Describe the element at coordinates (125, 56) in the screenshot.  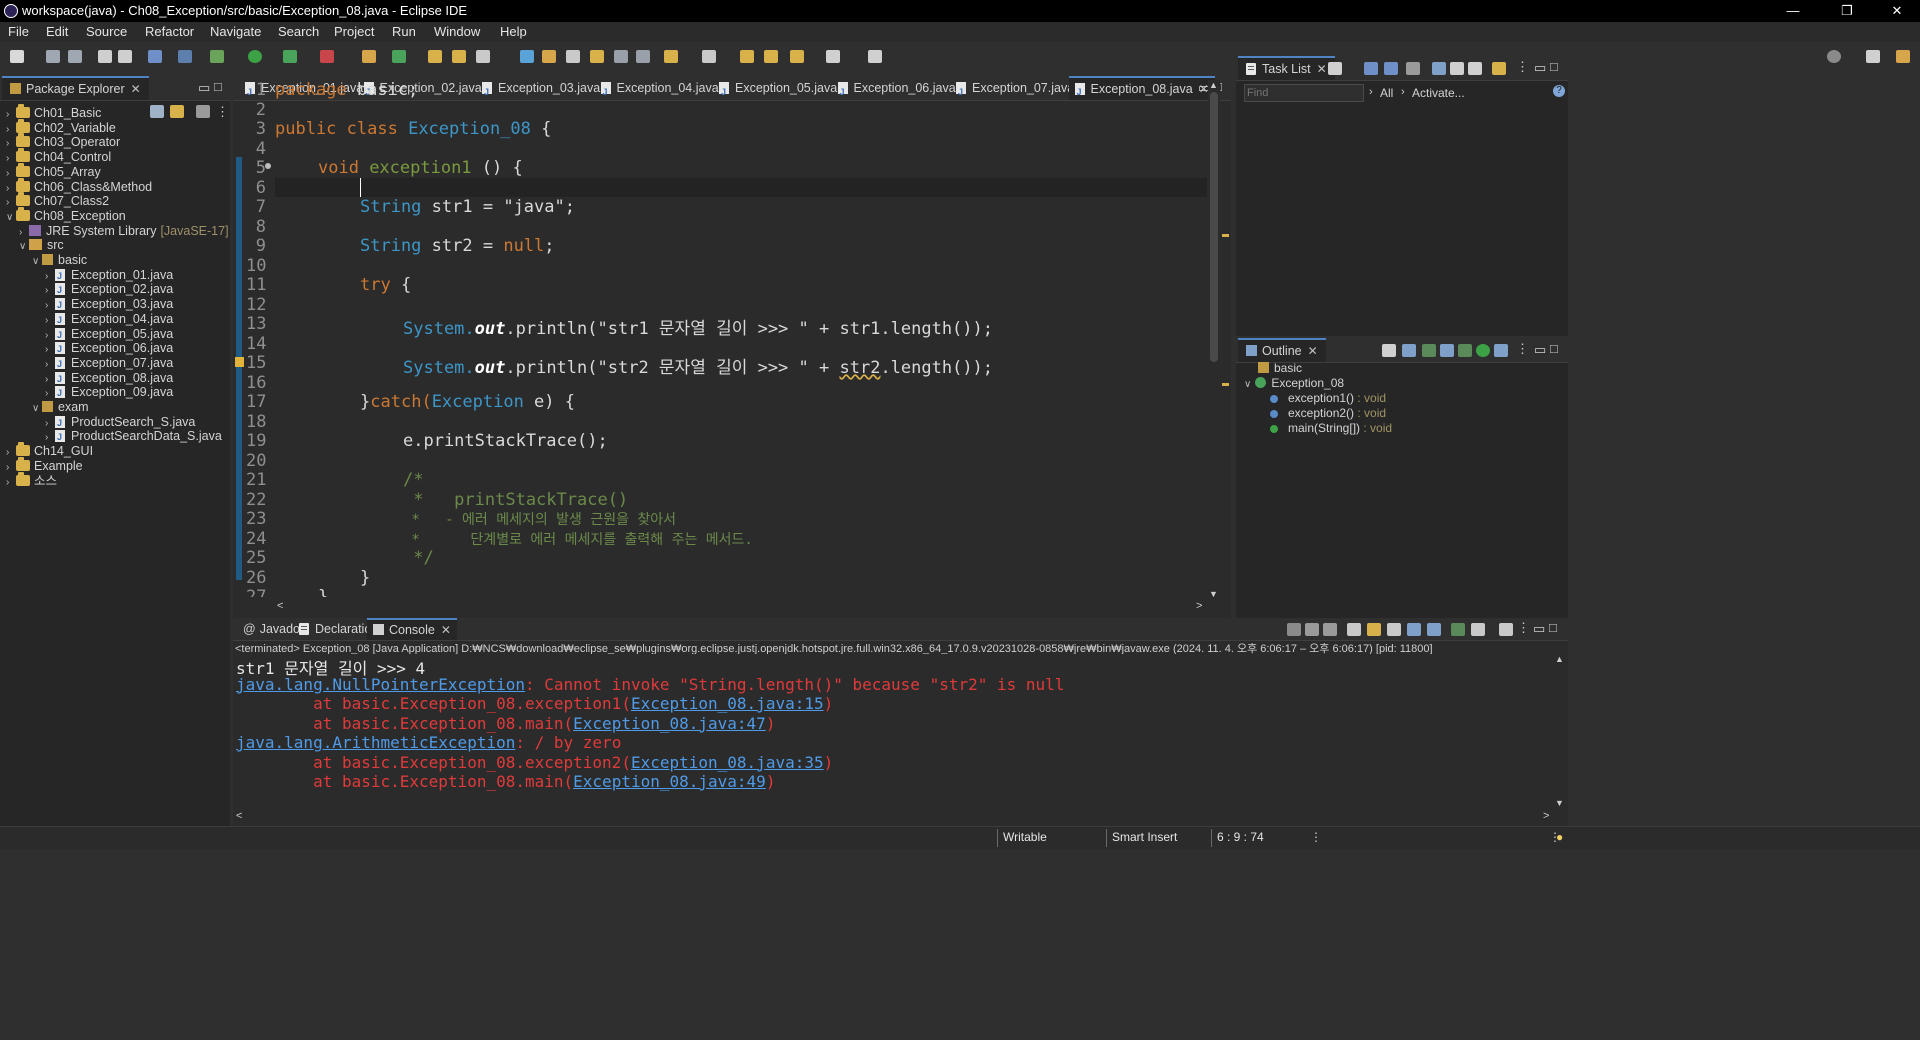
I see `redo-icon` at that location.